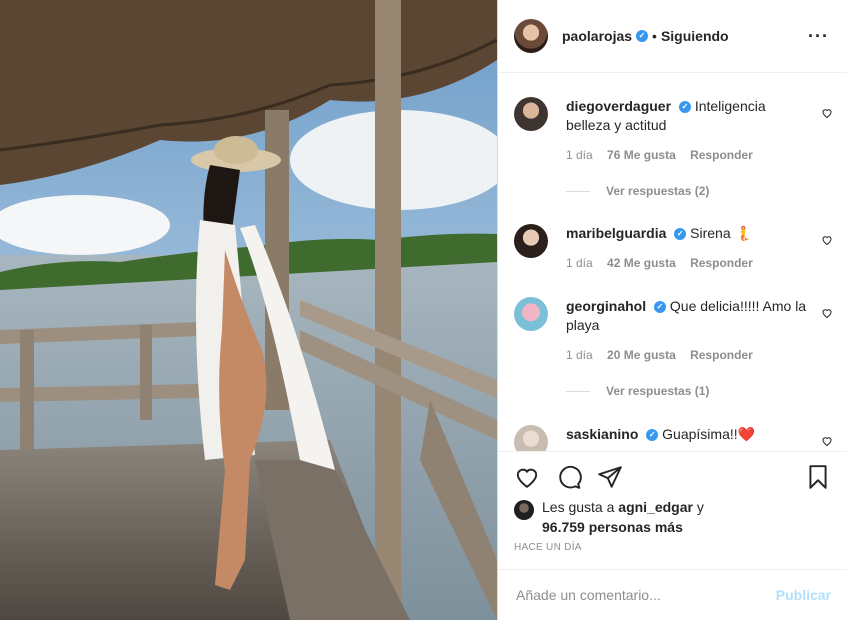 The height and width of the screenshot is (620, 847). Describe the element at coordinates (610, 477) in the screenshot. I see `share-paper-plane-icon` at that location.